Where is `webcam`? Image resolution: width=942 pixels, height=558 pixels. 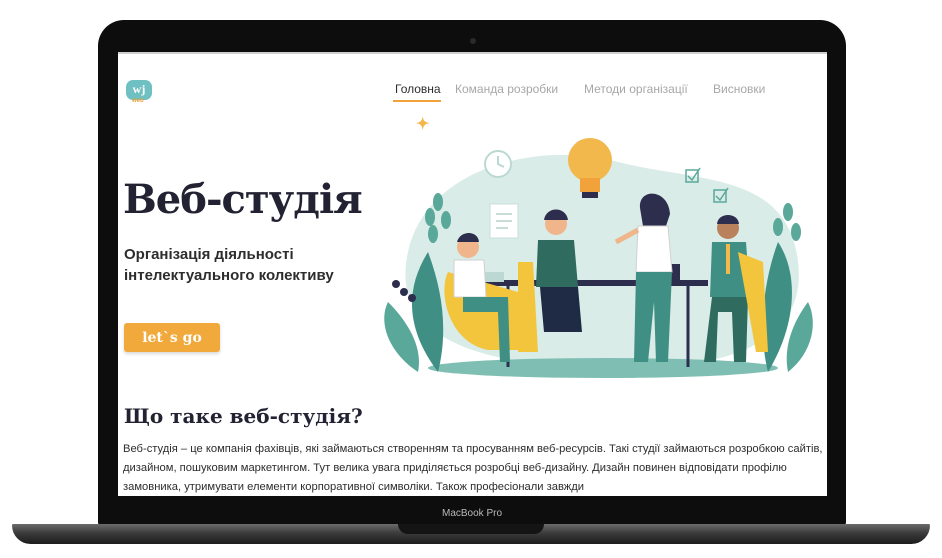 webcam is located at coordinates (473, 41).